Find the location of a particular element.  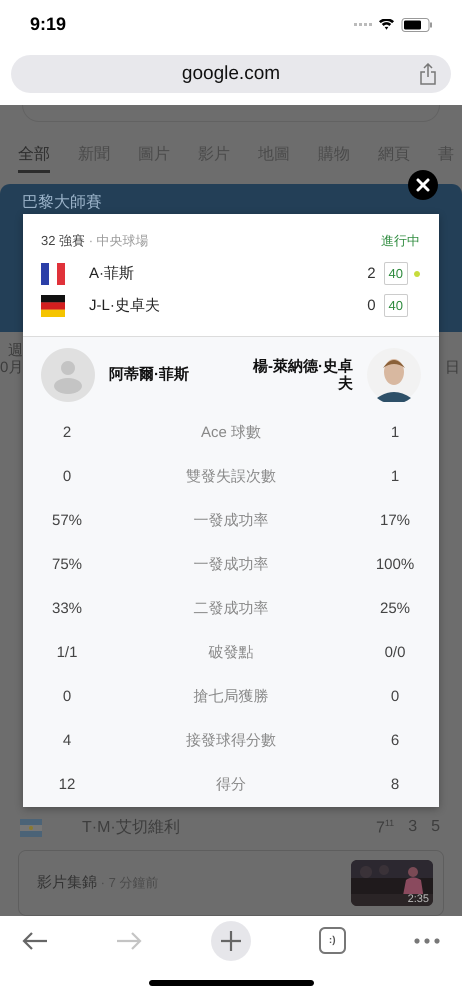

player-name: A·菲斯 is located at coordinates (112, 274).